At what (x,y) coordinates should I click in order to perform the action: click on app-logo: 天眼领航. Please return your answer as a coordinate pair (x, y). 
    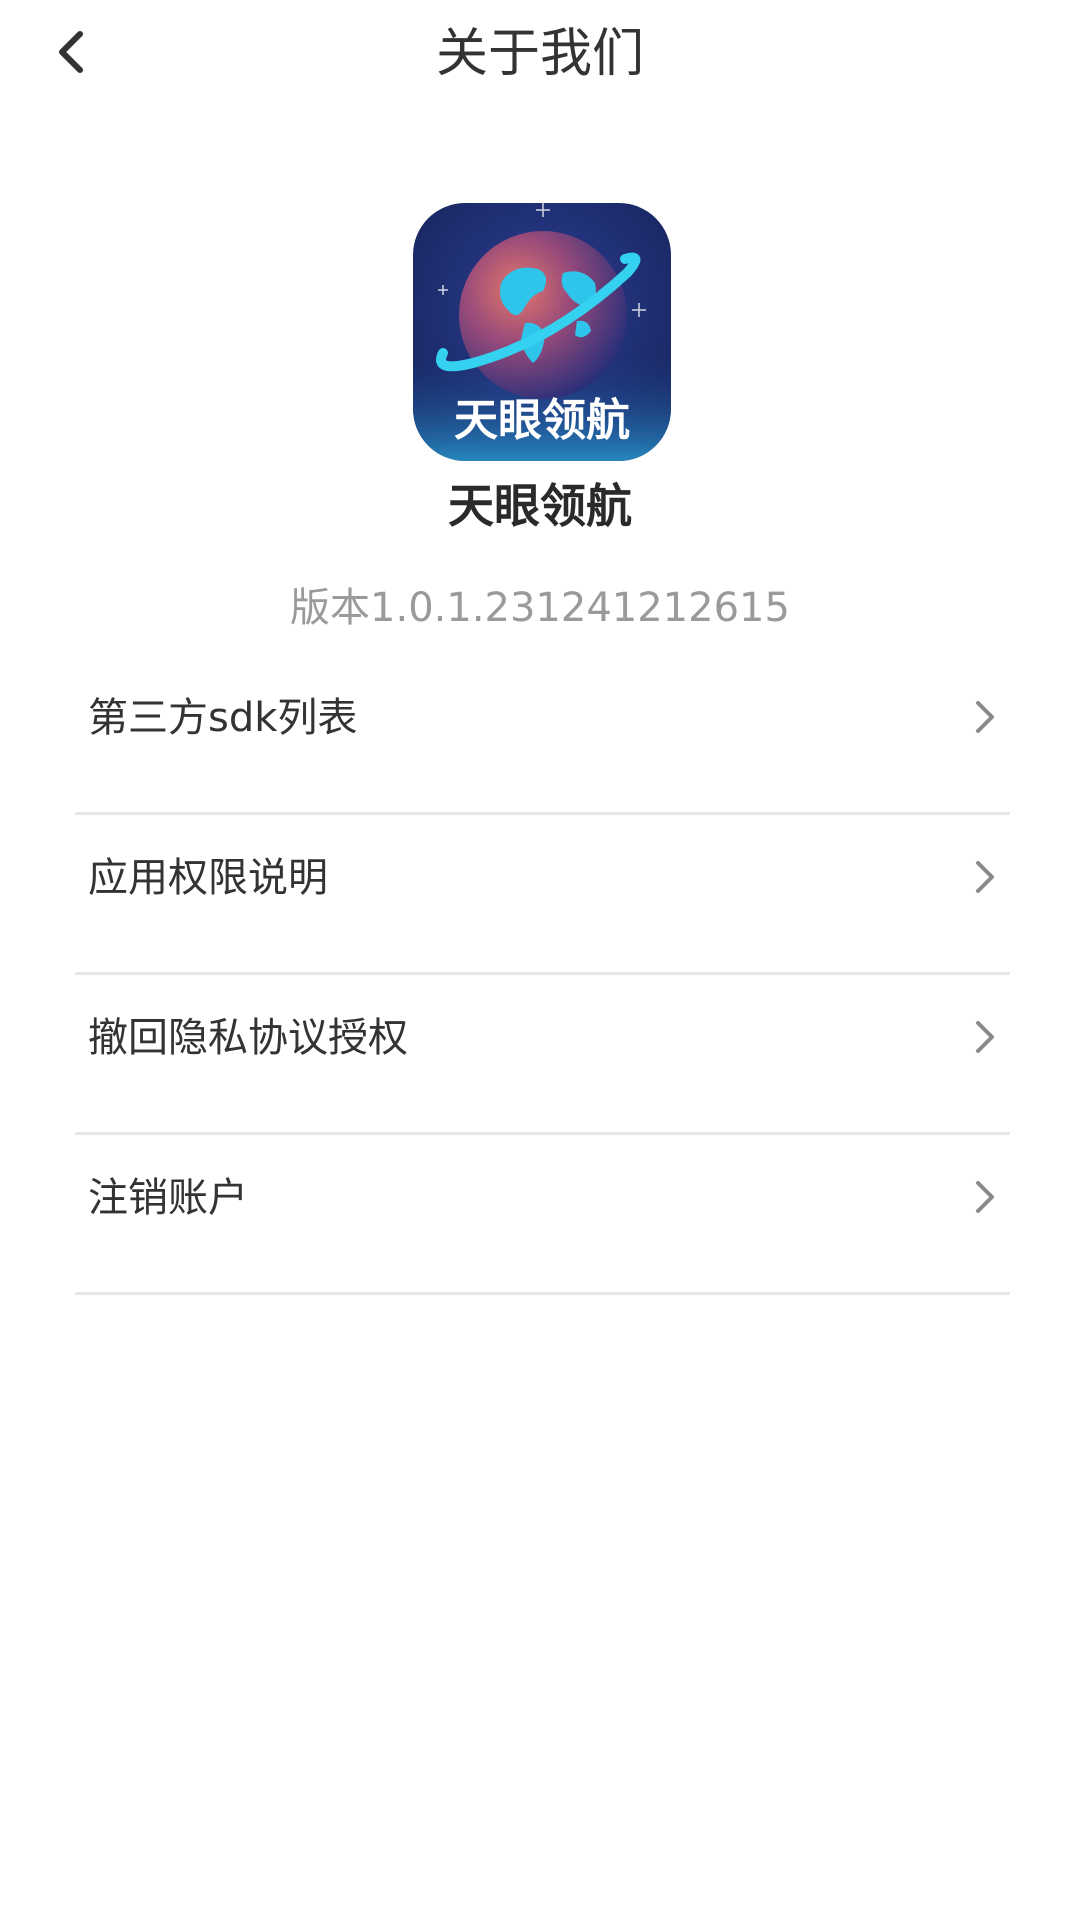
    Looking at the image, I should click on (542, 332).